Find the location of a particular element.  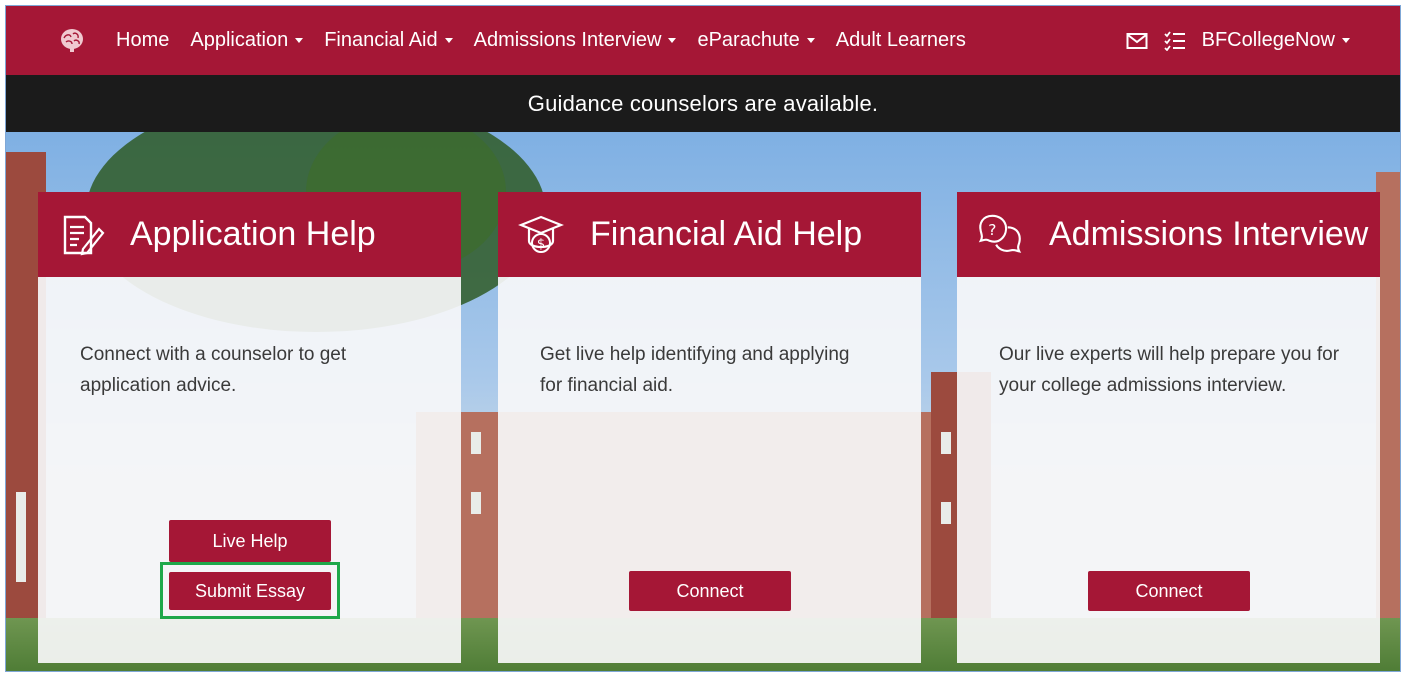

card-header: $ Financial Aid Help is located at coordinates (709, 234).